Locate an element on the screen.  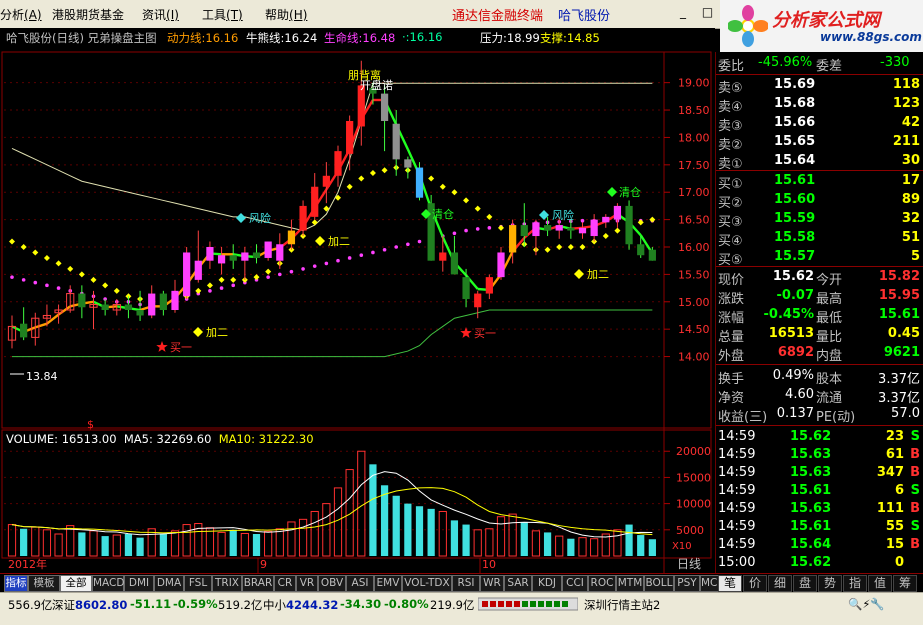
quote-tab: 价 is located at coordinates (755, 583).